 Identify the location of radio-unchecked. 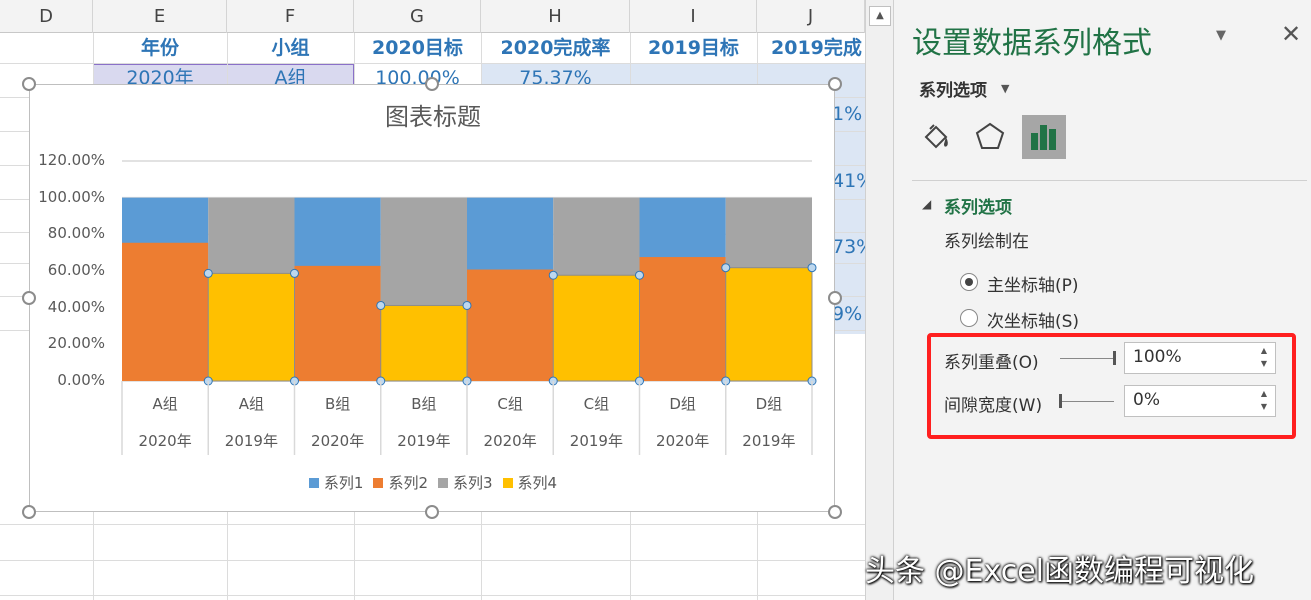
(969, 318).